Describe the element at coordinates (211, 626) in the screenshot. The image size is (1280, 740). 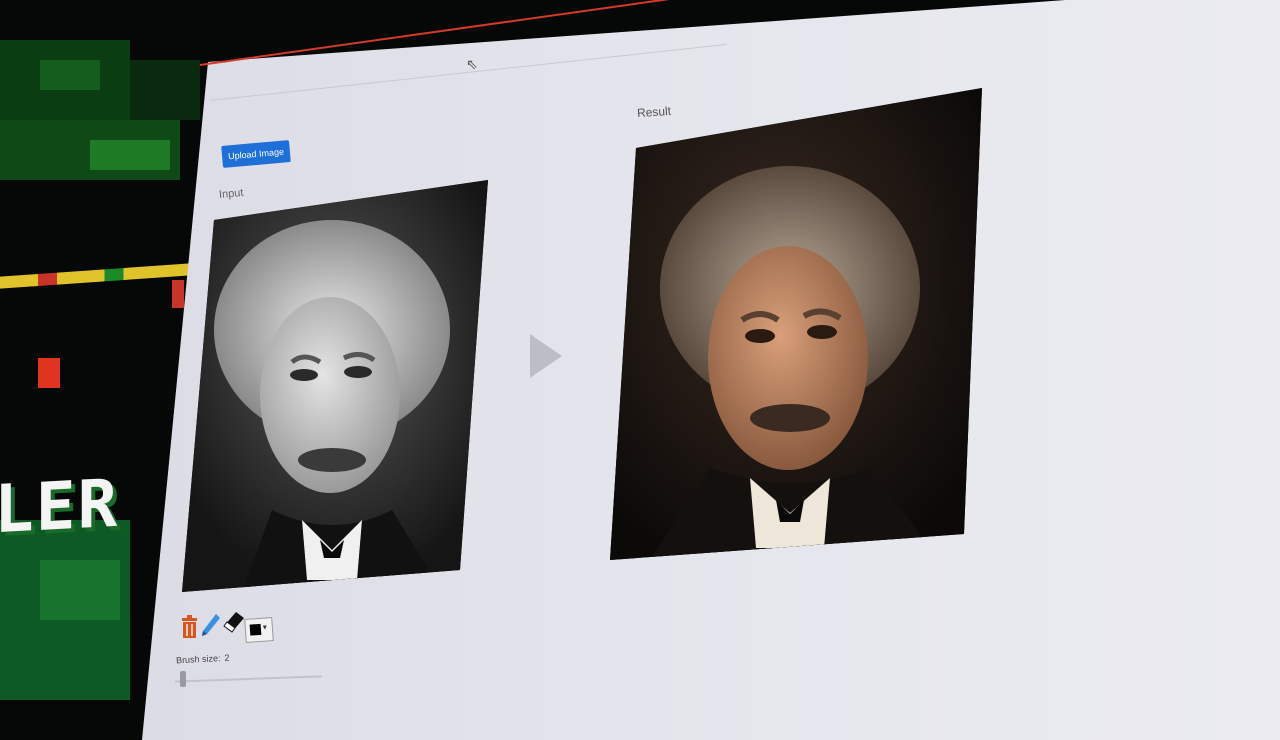
I see `pencil-icon` at that location.